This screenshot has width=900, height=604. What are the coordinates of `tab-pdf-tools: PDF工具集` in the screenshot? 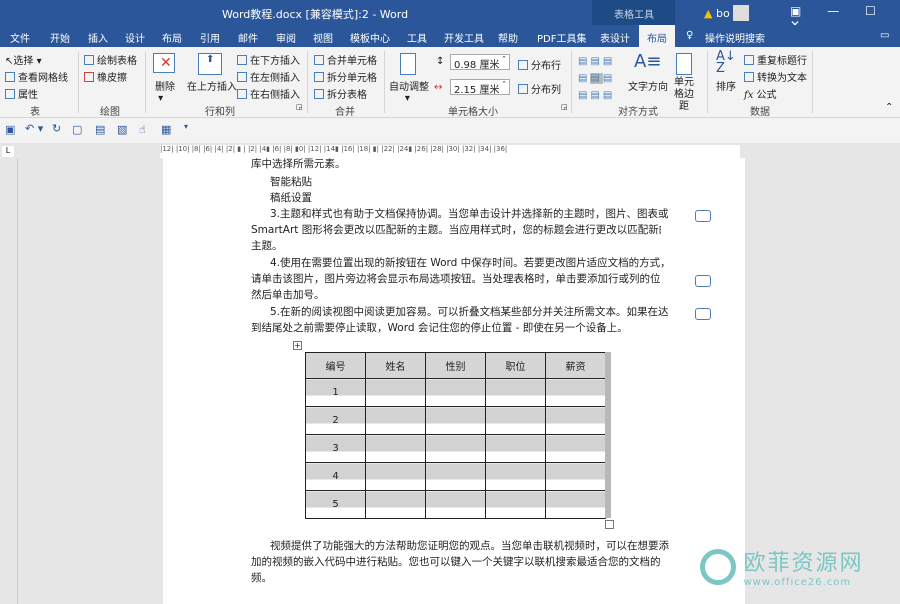 It's located at (561, 37).